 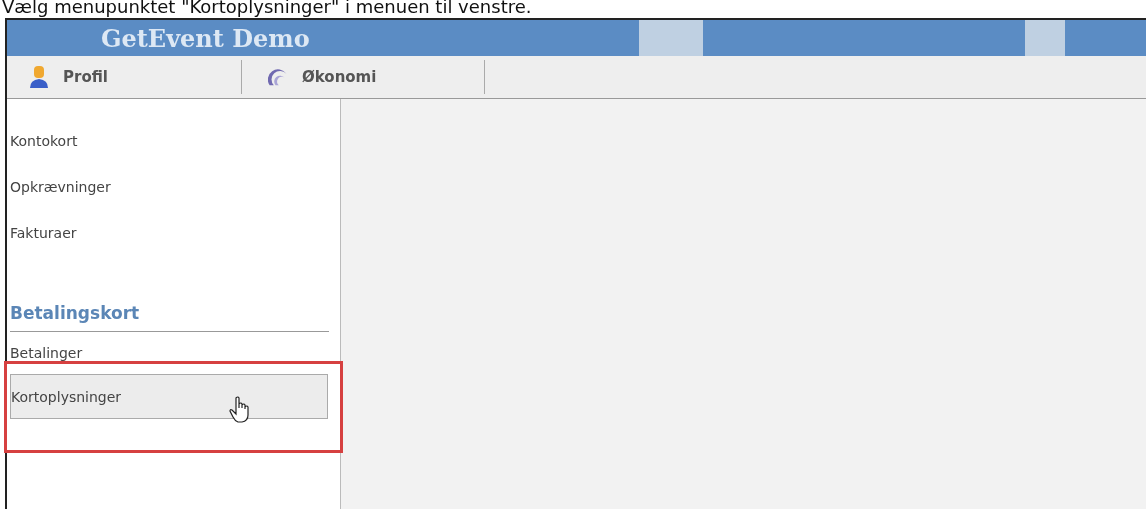 I want to click on section-heading: Betalingskort, so click(x=169, y=317).